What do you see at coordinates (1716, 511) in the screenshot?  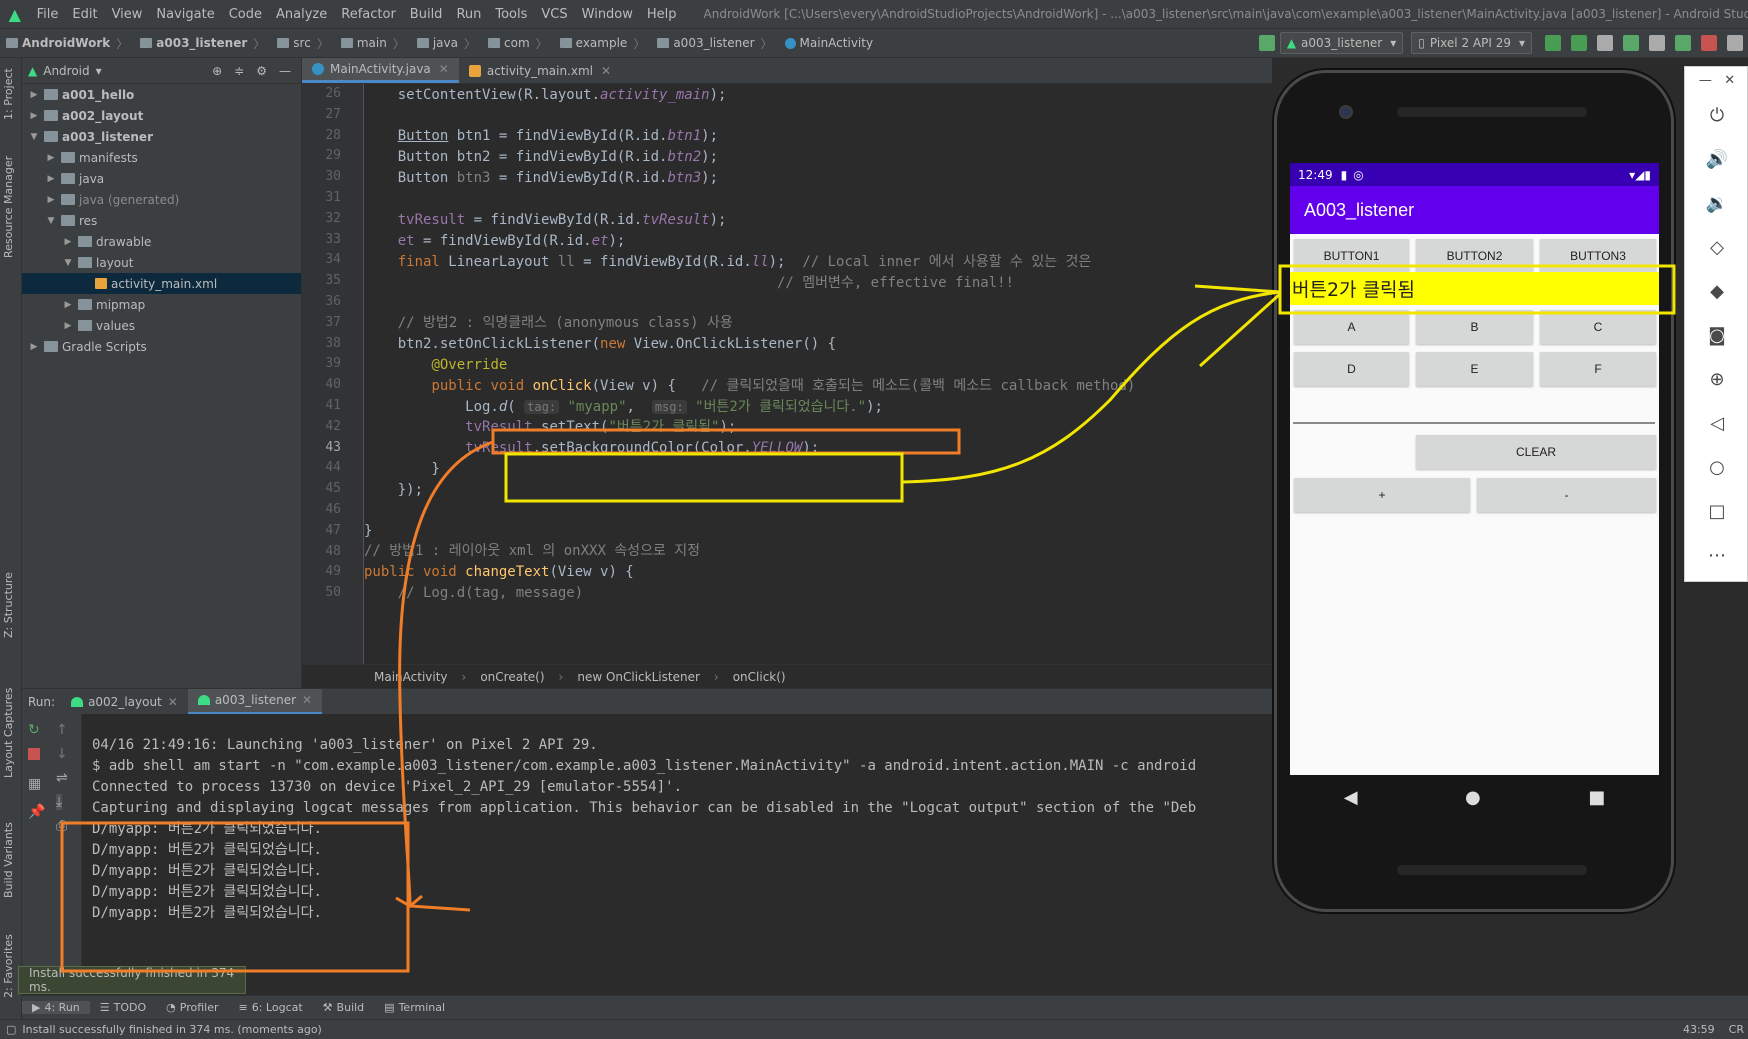 I see `overview-icon: □` at bounding box center [1716, 511].